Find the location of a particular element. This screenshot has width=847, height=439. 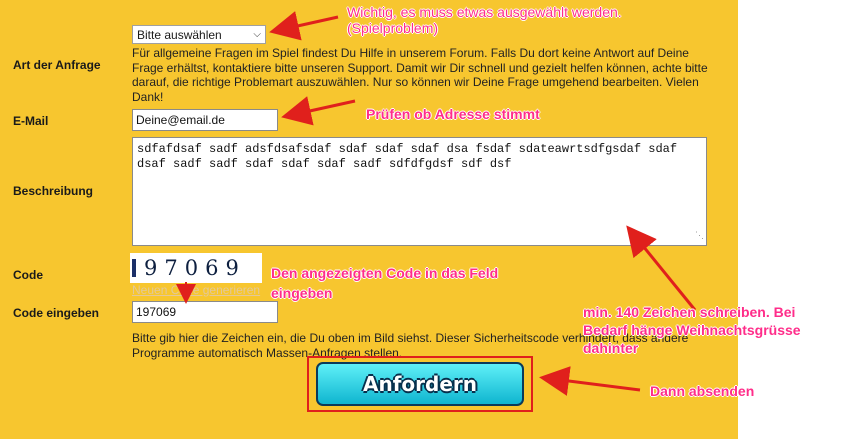

annotation-code-1: Den angezeigten Code in das Feld is located at coordinates (385, 273).